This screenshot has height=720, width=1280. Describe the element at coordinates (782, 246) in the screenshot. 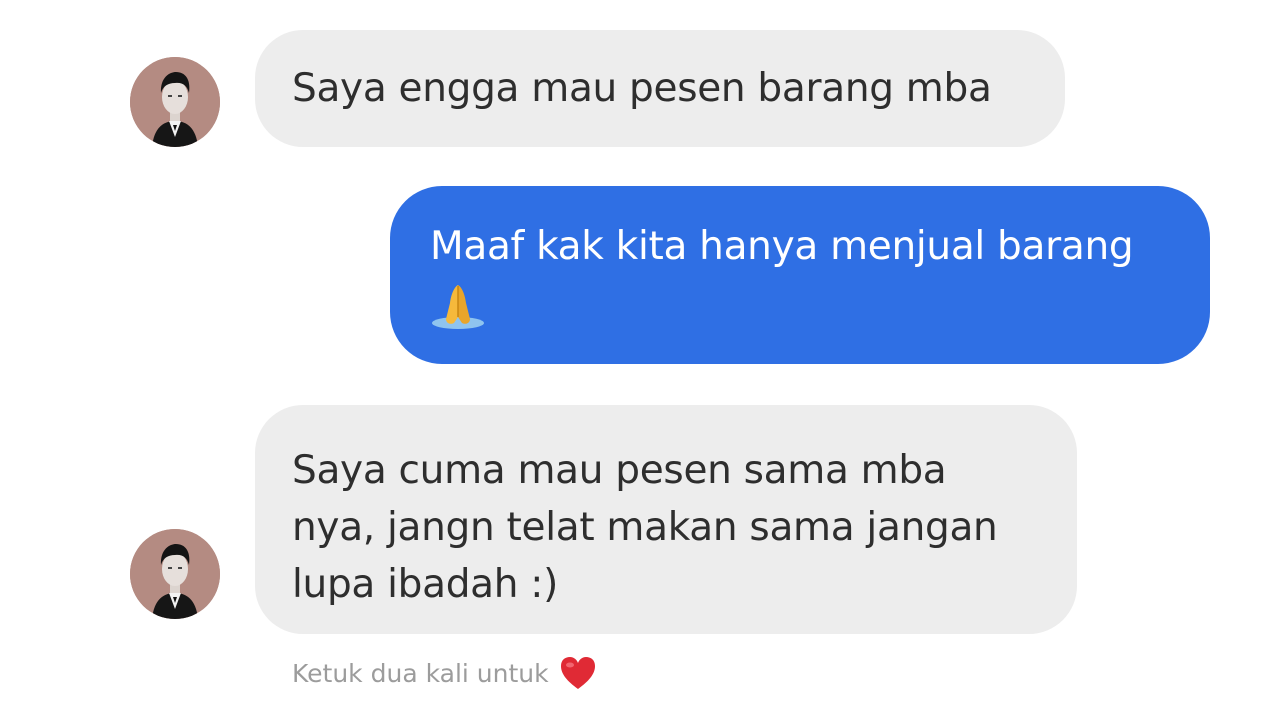

I see `message-text: Maaf kak kita hanya menjual barang` at that location.